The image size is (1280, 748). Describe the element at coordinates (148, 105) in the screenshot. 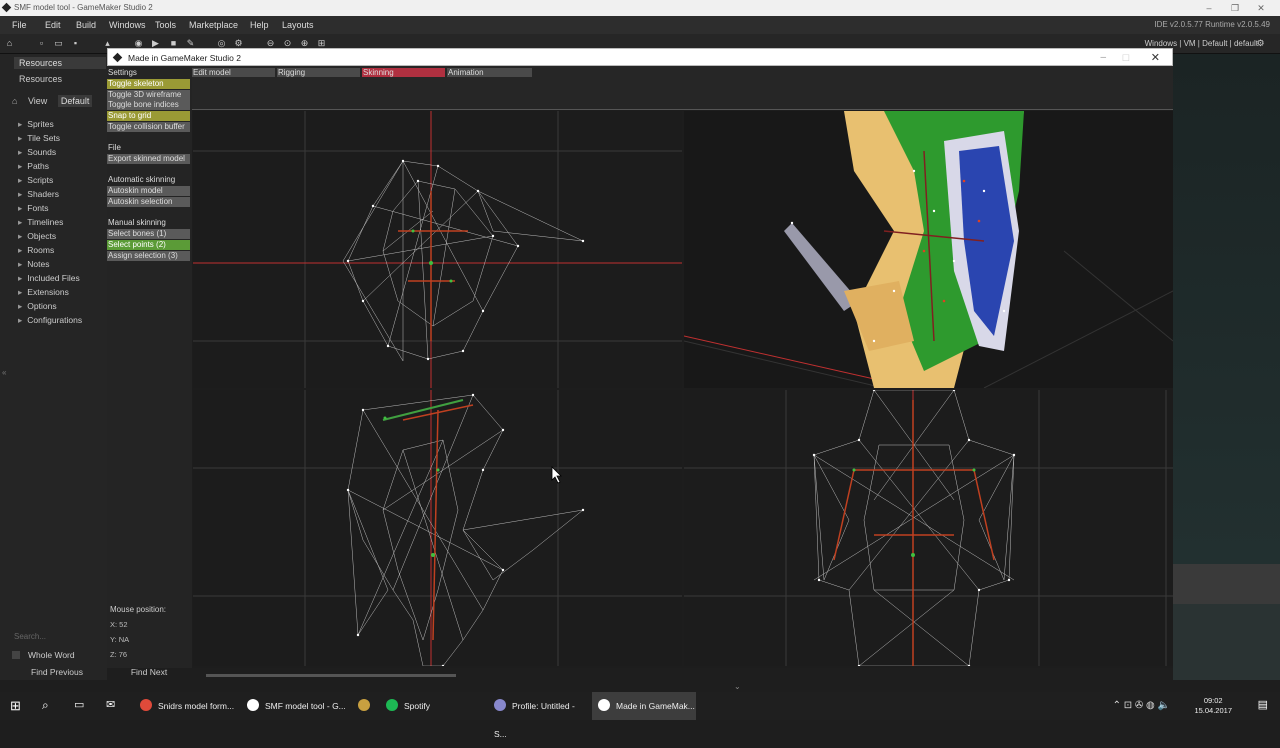

I see `sidebar-toggle-bone-indices: Toggle bone indices` at that location.